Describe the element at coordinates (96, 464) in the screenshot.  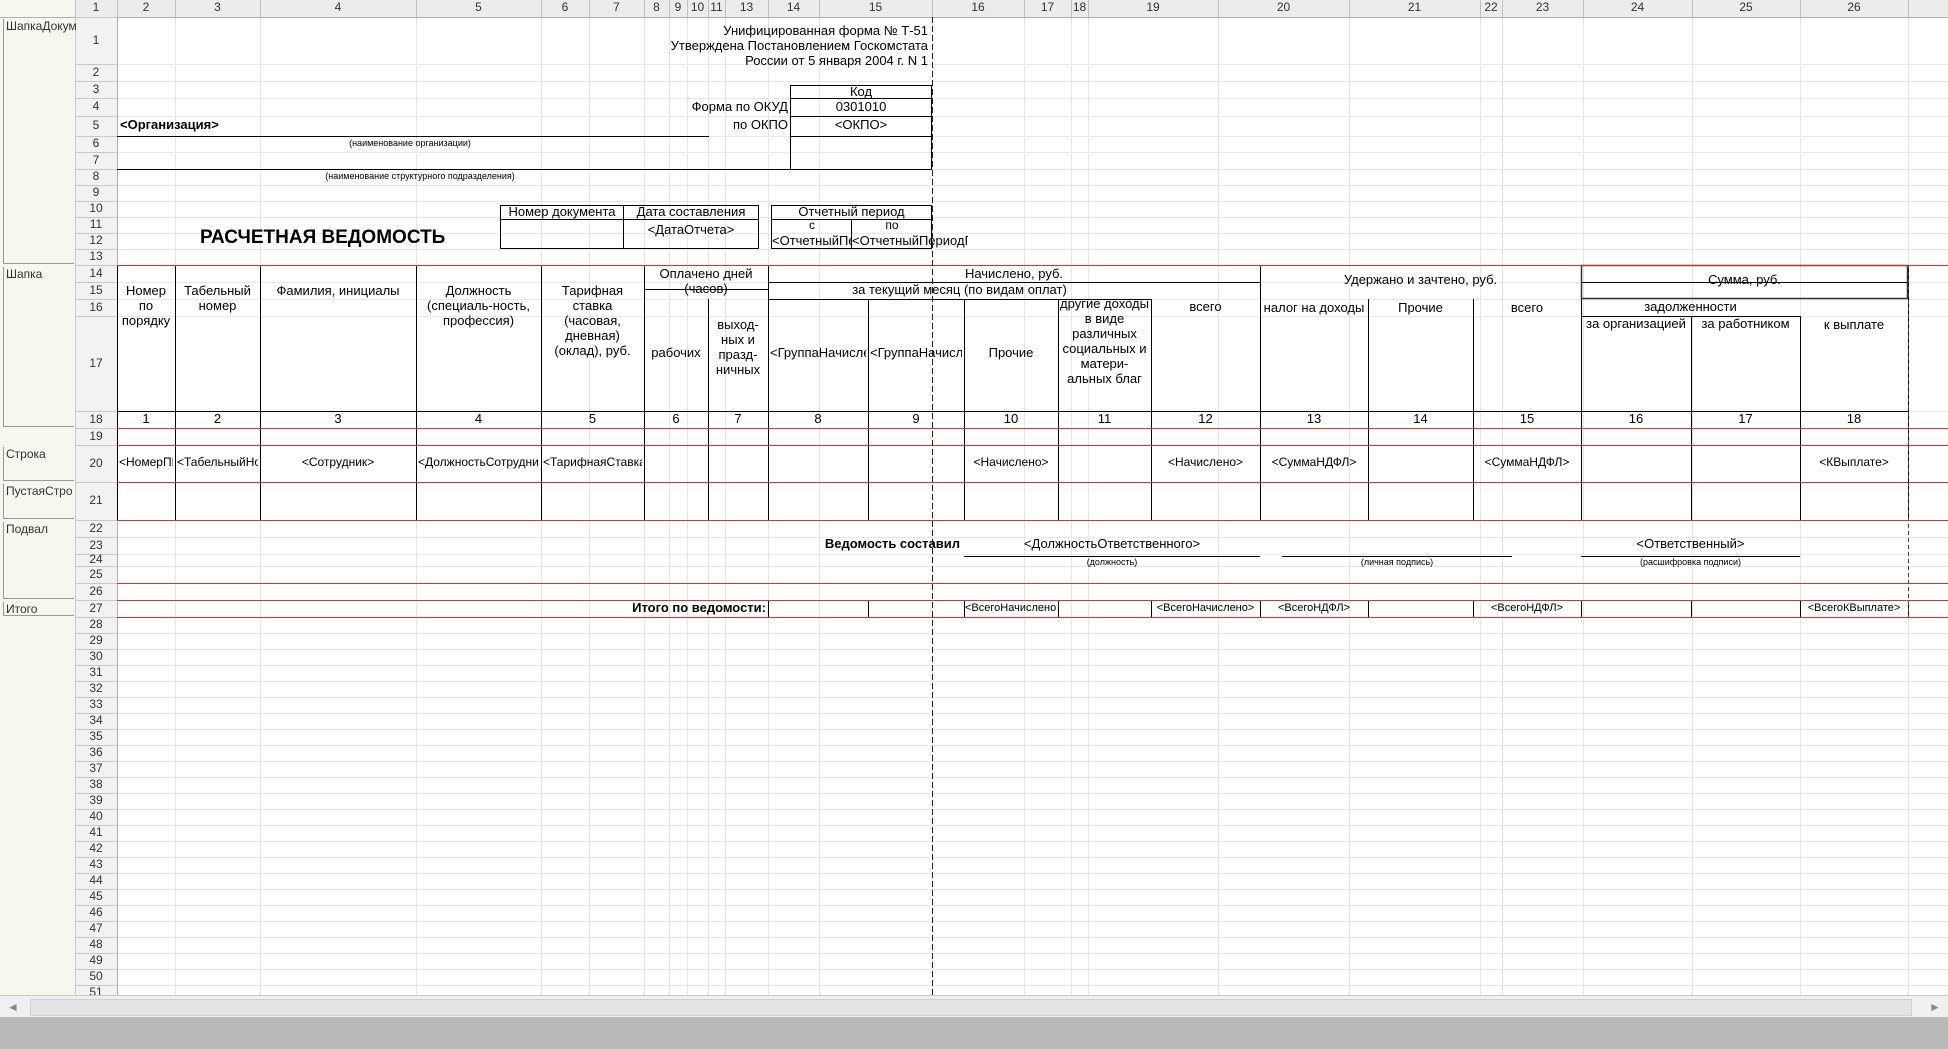
I see `row-header-20: 20` at that location.